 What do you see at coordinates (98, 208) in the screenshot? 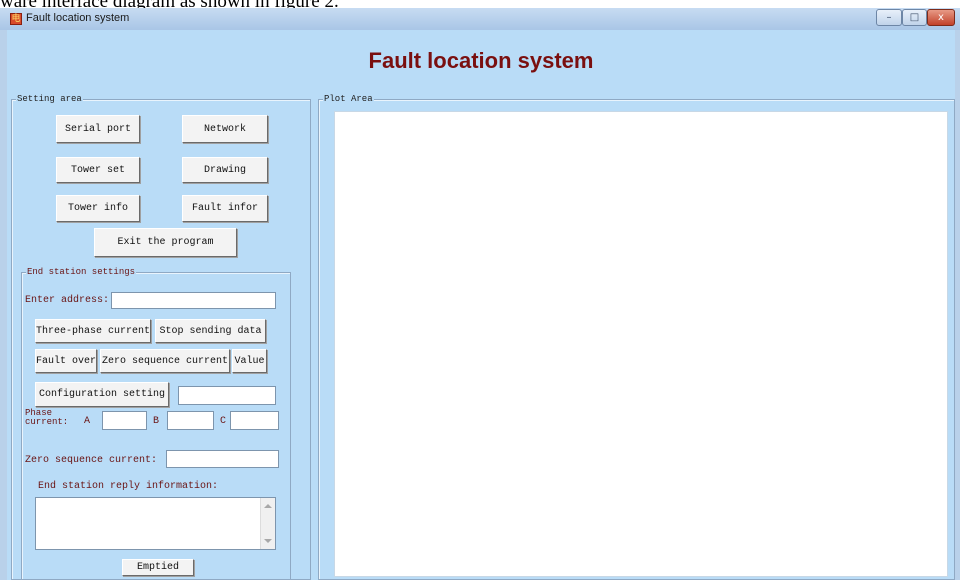
I see `tower-info-button: Tower info` at bounding box center [98, 208].